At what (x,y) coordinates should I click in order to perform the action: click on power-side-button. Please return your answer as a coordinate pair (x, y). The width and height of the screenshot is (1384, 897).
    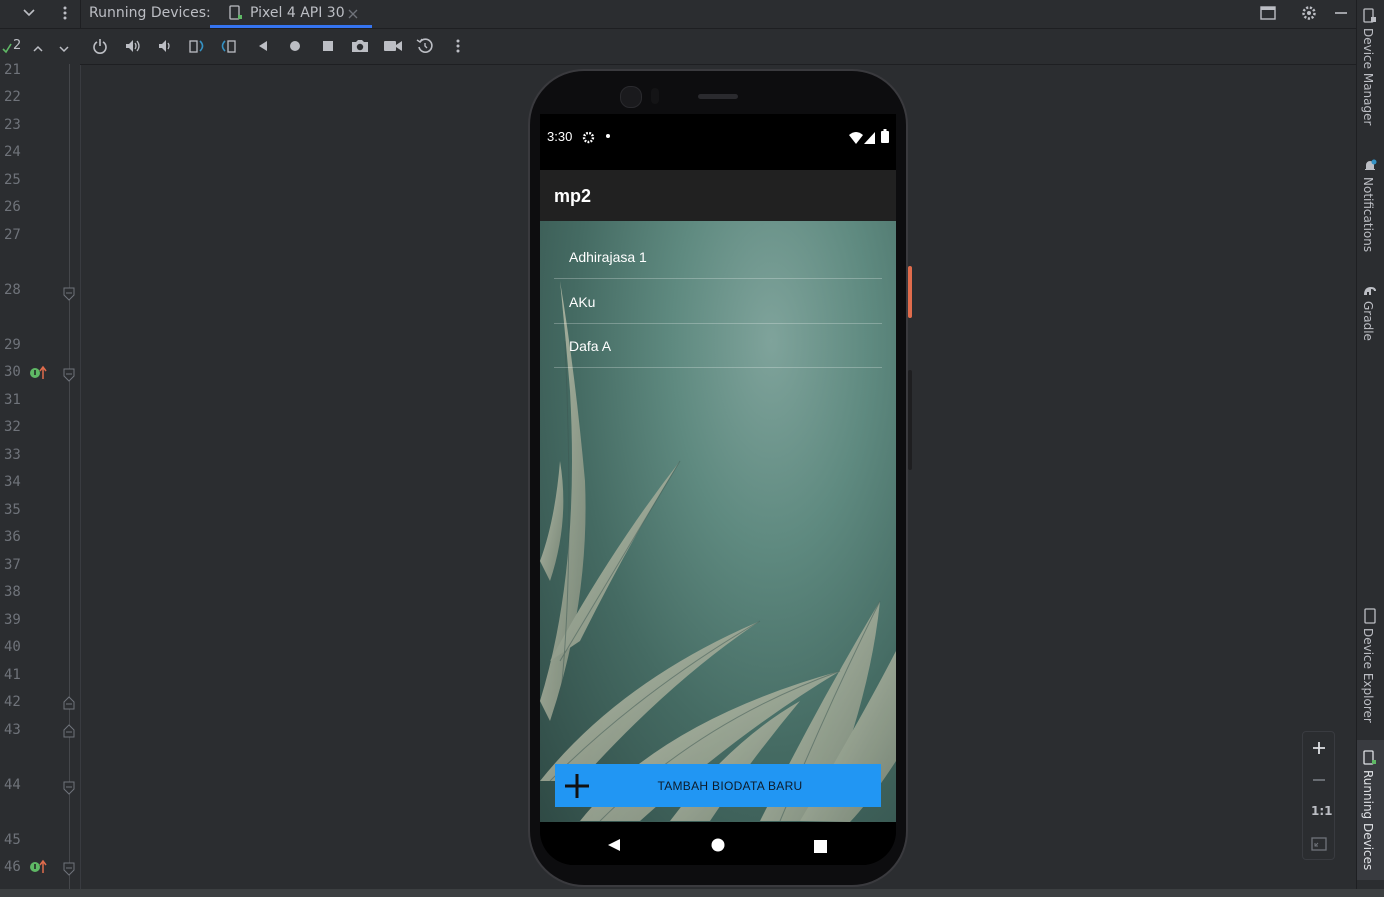
    Looking at the image, I should click on (910, 292).